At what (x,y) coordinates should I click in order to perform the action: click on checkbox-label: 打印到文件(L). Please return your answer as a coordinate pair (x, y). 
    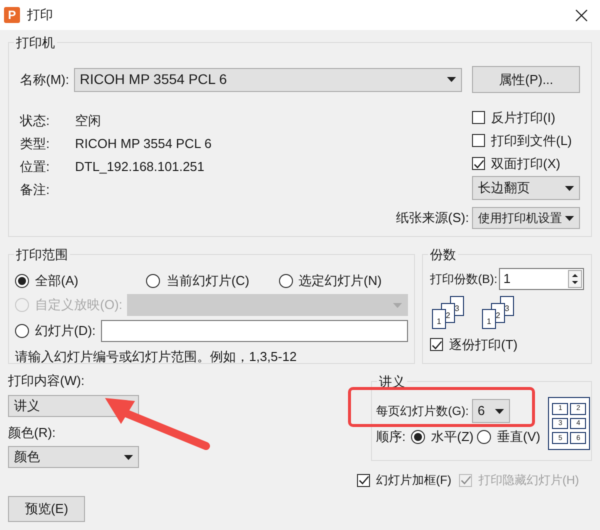
    Looking at the image, I should click on (531, 141).